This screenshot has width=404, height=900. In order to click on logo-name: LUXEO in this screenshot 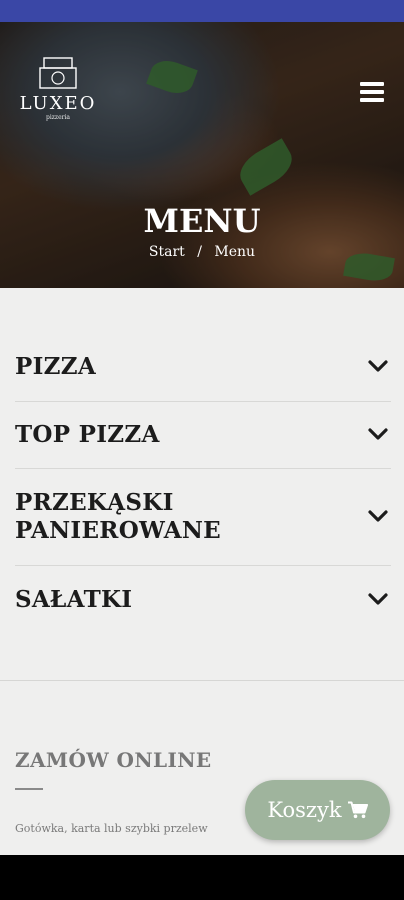, I will do `click(58, 103)`.